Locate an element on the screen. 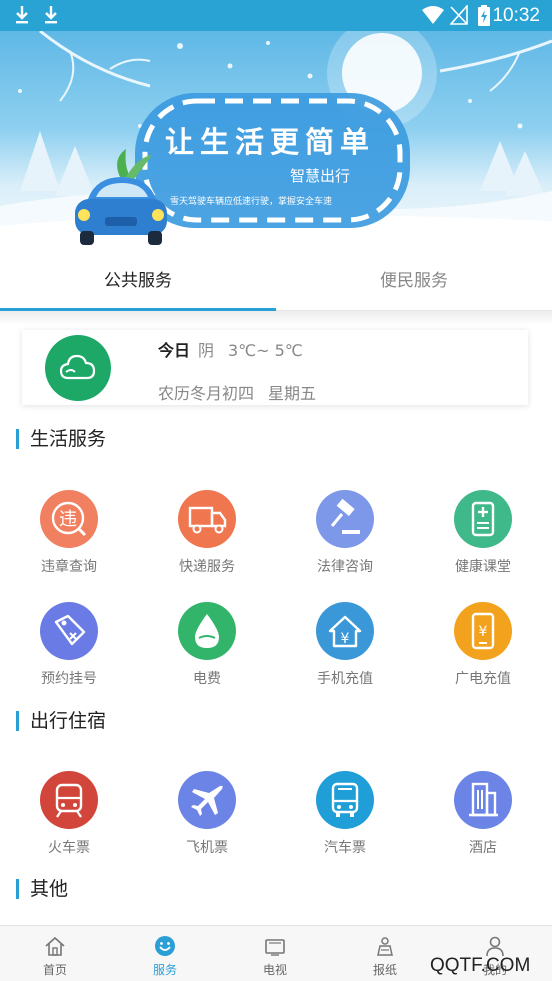  nav-item-newspaper: 报纸 is located at coordinates (385, 953).